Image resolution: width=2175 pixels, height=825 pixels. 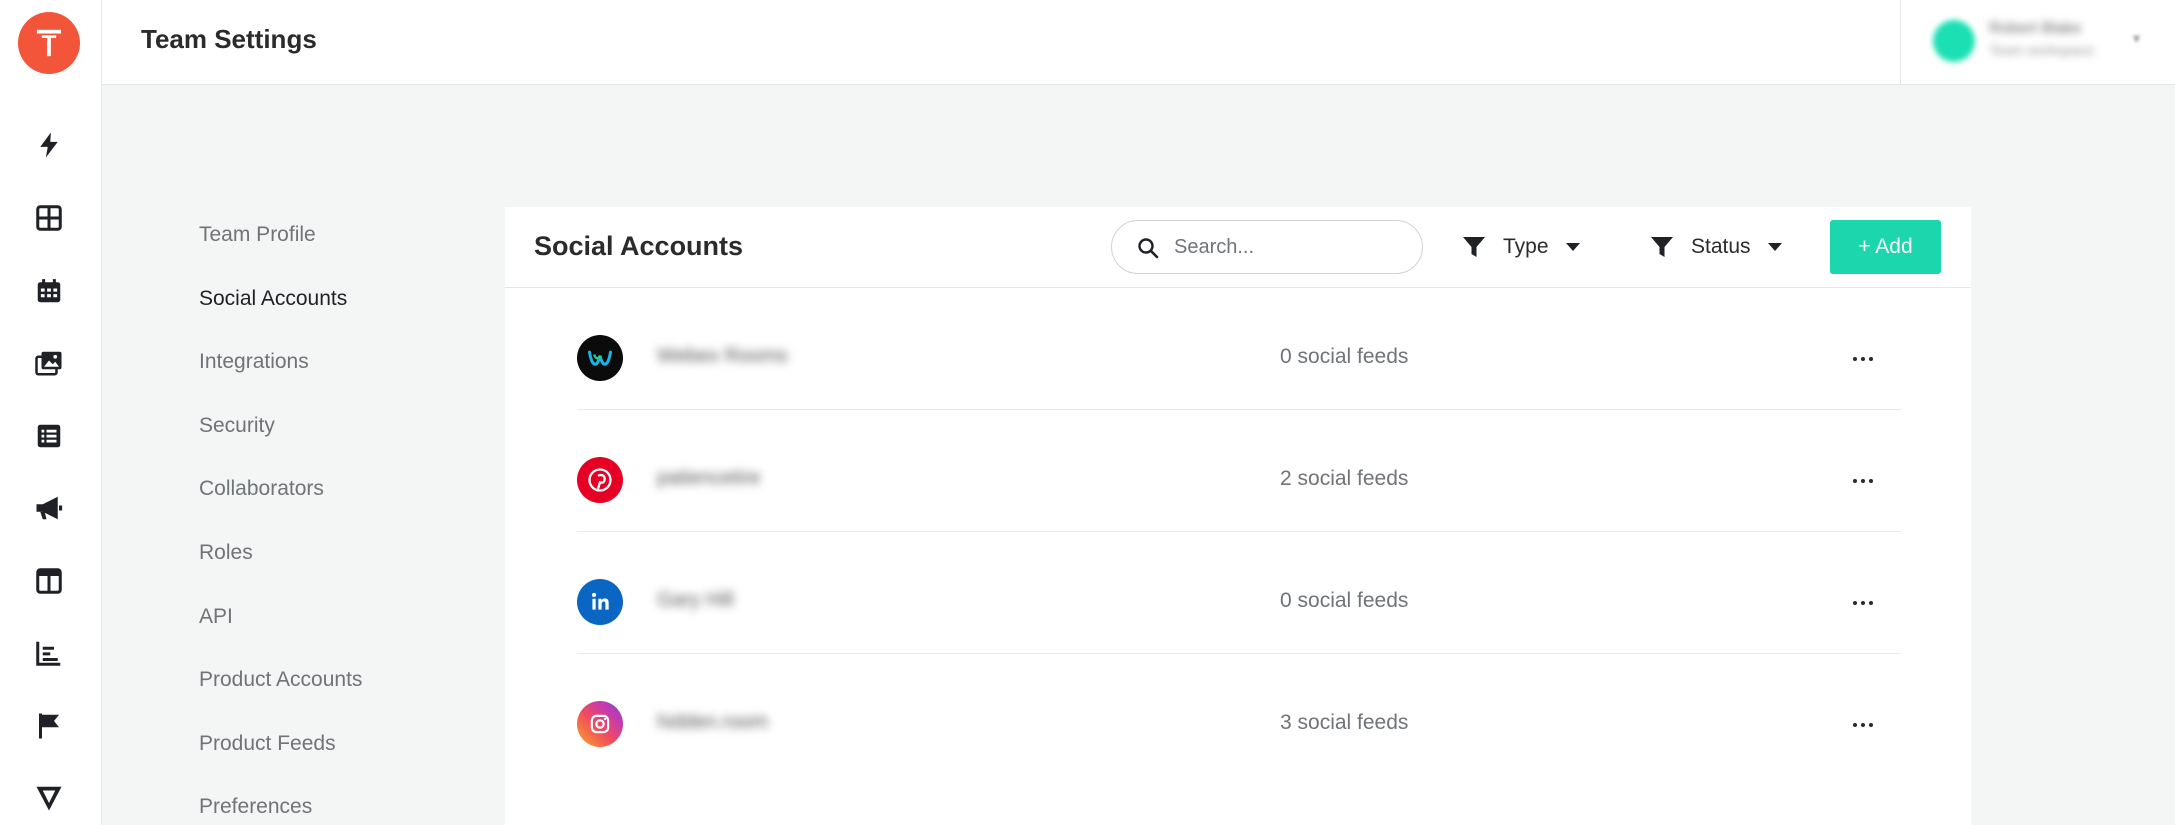 What do you see at coordinates (600, 358) in the screenshot?
I see `webex-icon` at bounding box center [600, 358].